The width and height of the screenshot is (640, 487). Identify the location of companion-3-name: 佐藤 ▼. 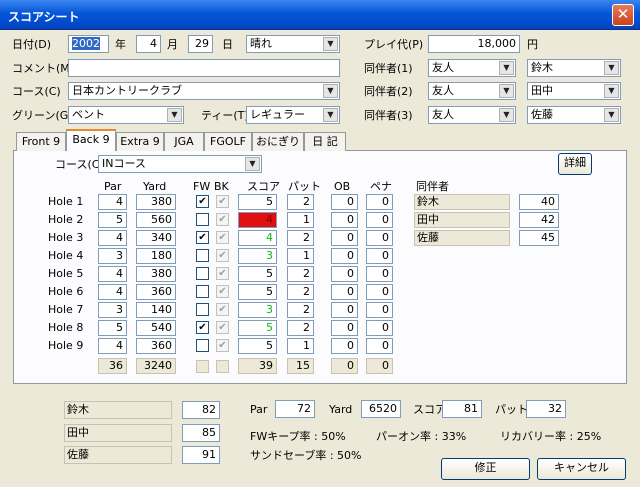
(574, 115).